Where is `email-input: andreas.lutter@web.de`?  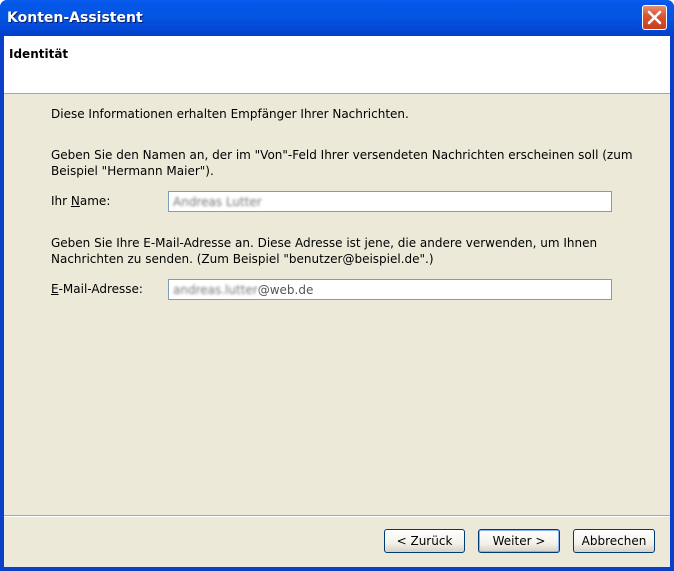 email-input: andreas.lutter@web.de is located at coordinates (390, 289).